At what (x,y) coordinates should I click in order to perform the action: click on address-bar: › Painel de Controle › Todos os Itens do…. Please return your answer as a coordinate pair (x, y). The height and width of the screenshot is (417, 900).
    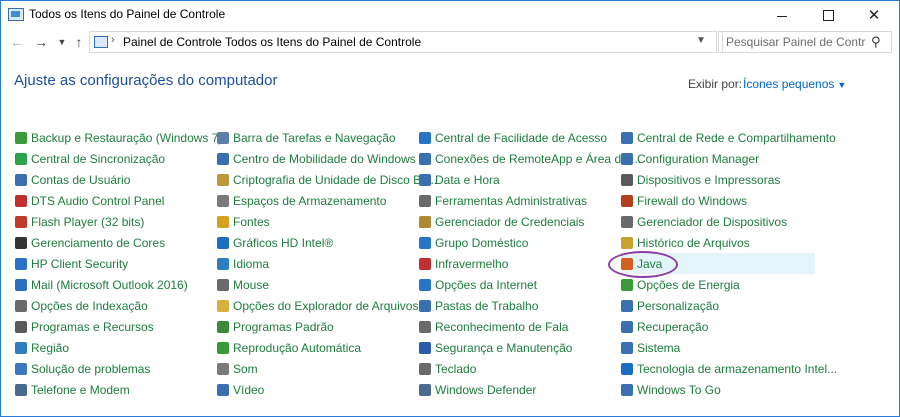
    Looking at the image, I should click on (403, 42).